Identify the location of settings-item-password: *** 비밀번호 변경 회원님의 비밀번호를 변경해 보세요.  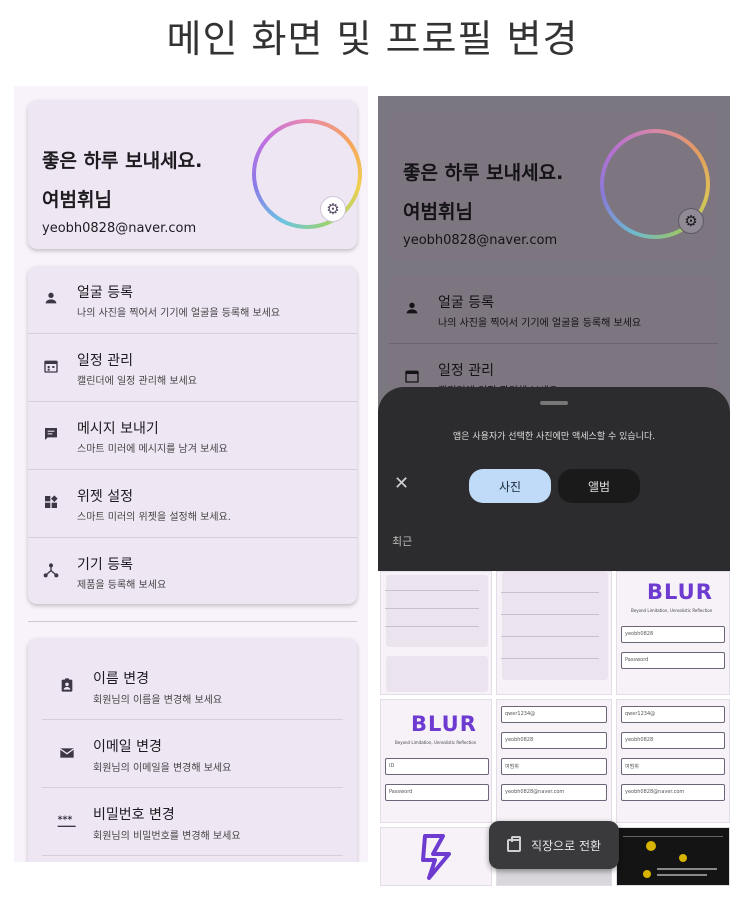
(192, 822).